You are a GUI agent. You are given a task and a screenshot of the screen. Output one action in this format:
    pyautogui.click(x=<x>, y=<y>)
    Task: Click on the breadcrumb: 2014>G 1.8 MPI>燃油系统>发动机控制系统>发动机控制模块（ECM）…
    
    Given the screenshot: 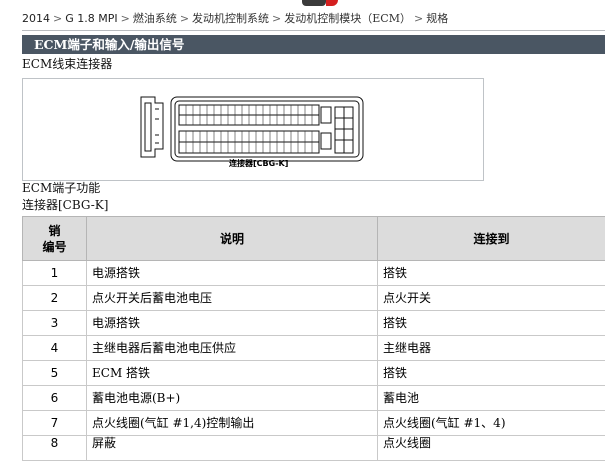 What is the action you would take?
    pyautogui.click(x=235, y=19)
    